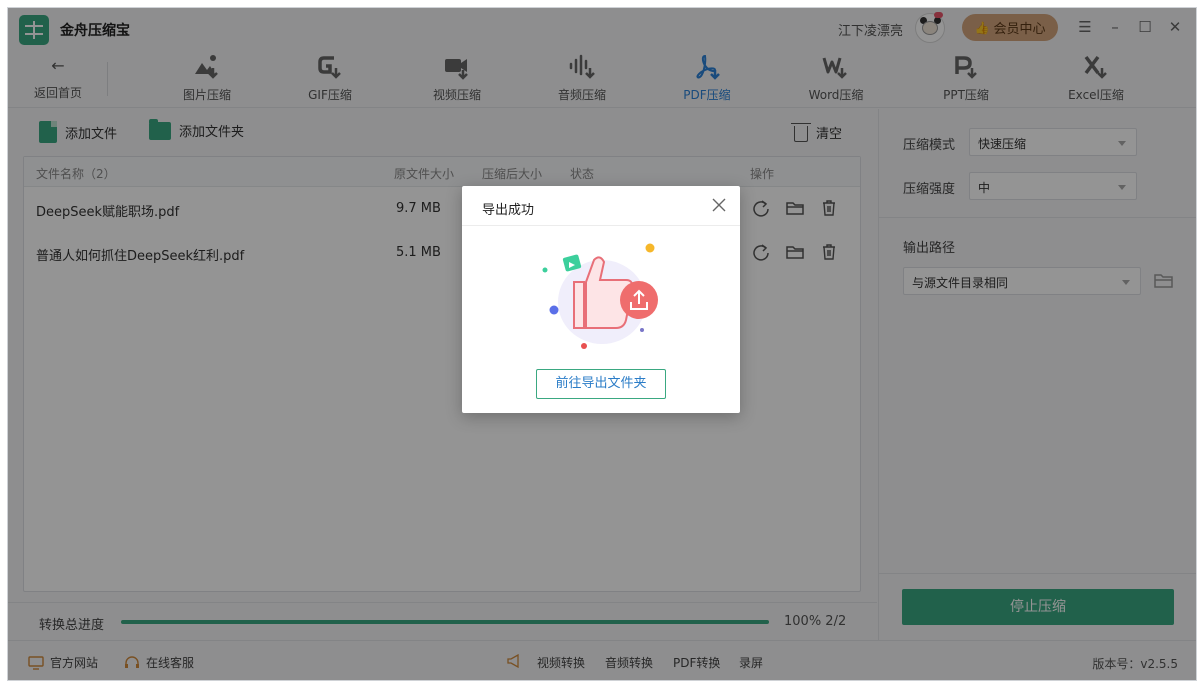  Describe the element at coordinates (719, 205) in the screenshot. I see `close-icon` at that location.